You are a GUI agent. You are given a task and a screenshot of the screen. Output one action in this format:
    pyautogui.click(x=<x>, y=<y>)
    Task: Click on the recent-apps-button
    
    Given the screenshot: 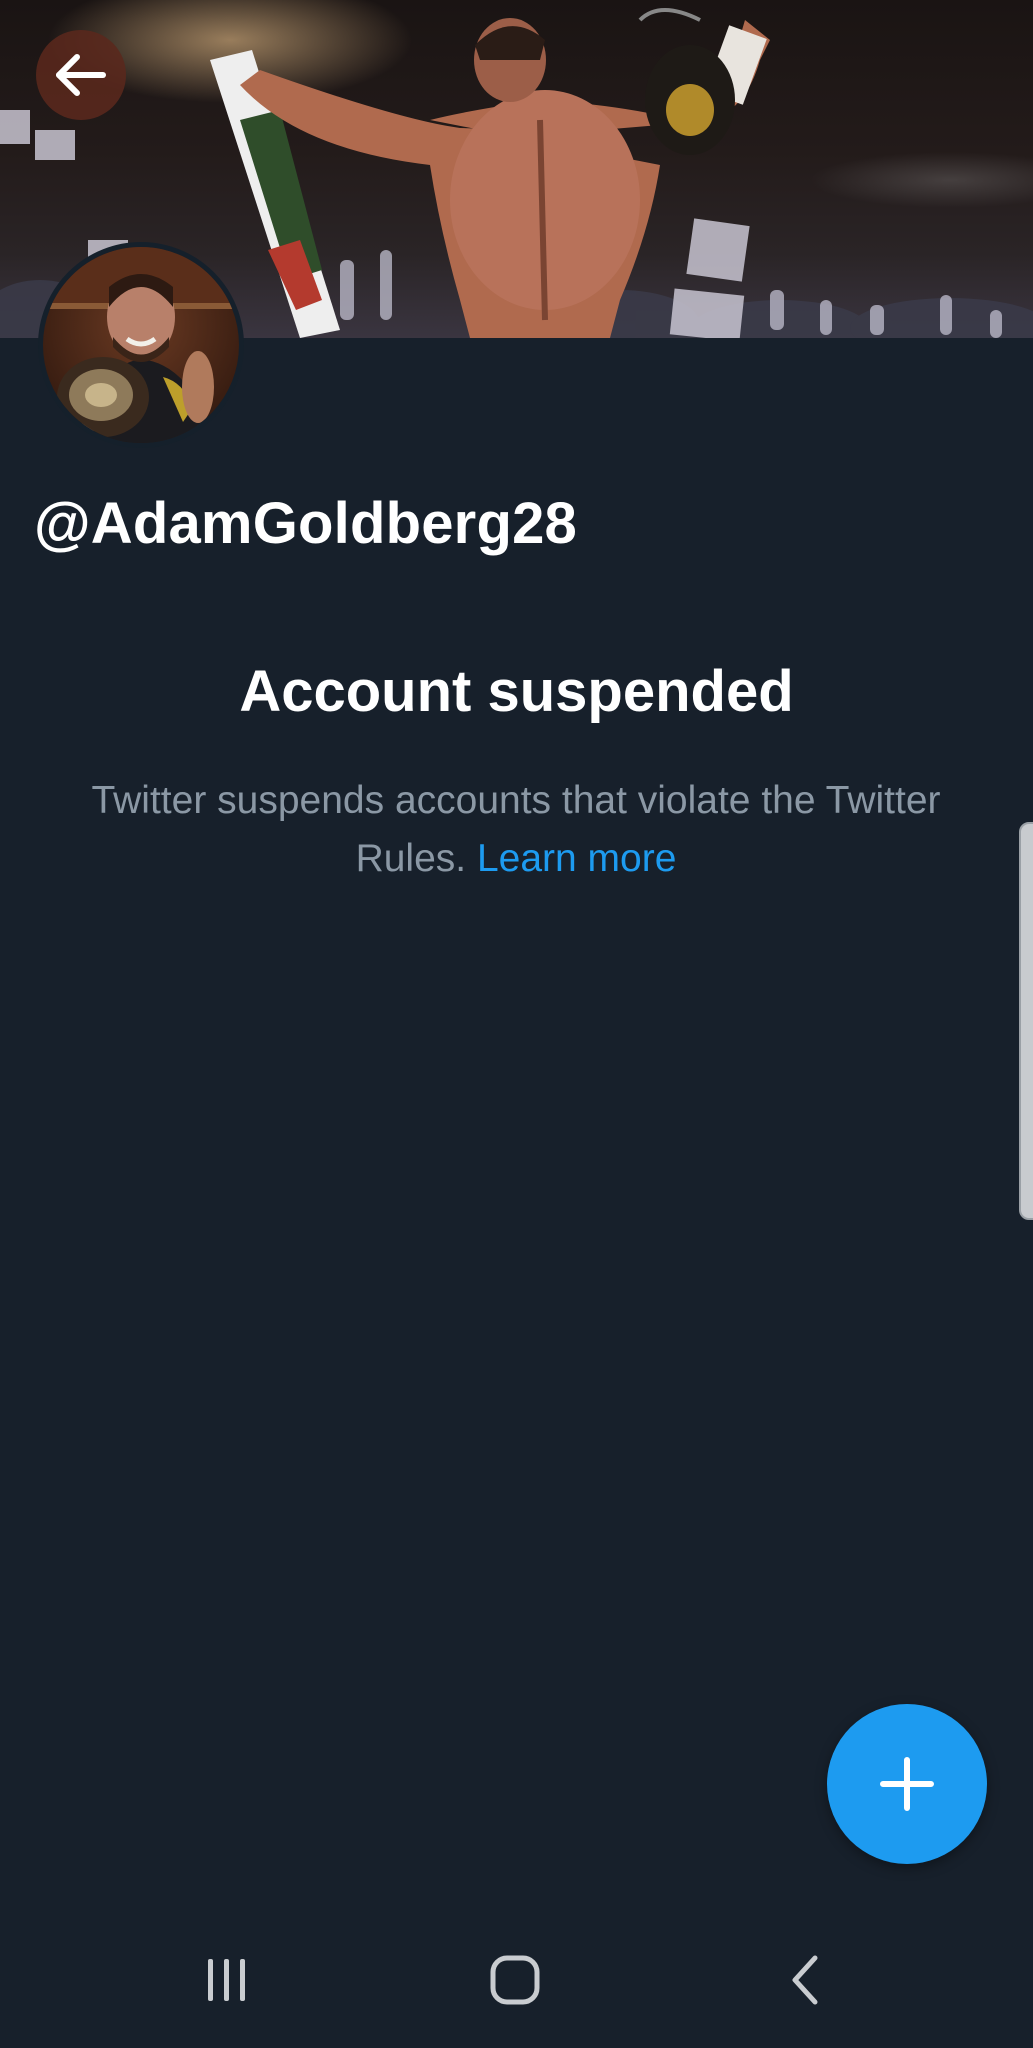 What is the action you would take?
    pyautogui.click(x=227, y=1980)
    